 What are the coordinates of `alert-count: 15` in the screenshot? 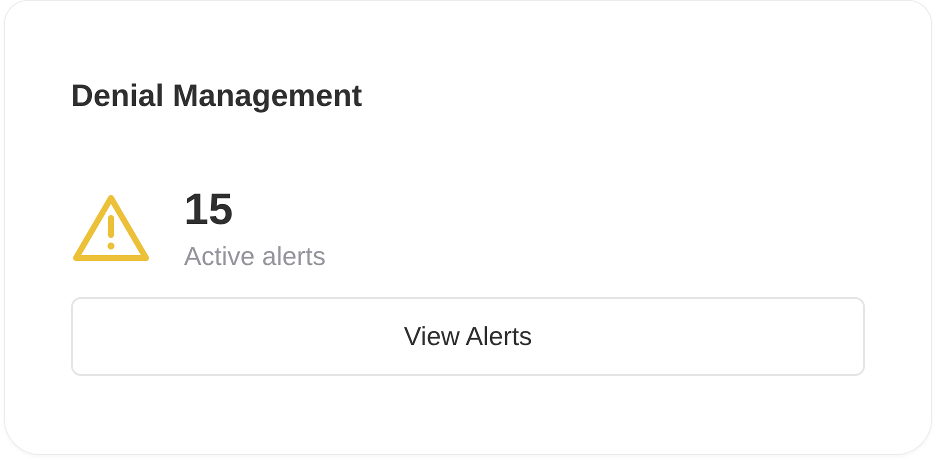 It's located at (209, 210).